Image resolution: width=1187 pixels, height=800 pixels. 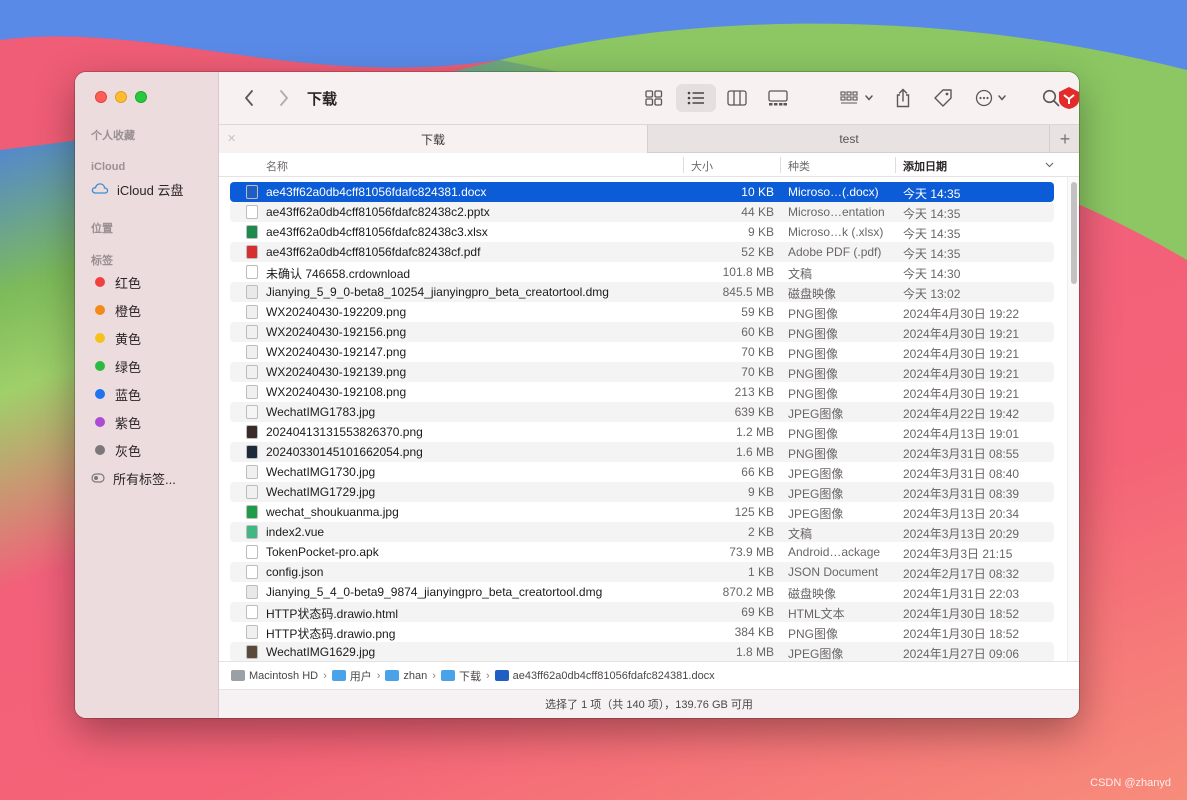 I want to click on file-date: 2024年1月30日 18:52, so click(x=961, y=634).